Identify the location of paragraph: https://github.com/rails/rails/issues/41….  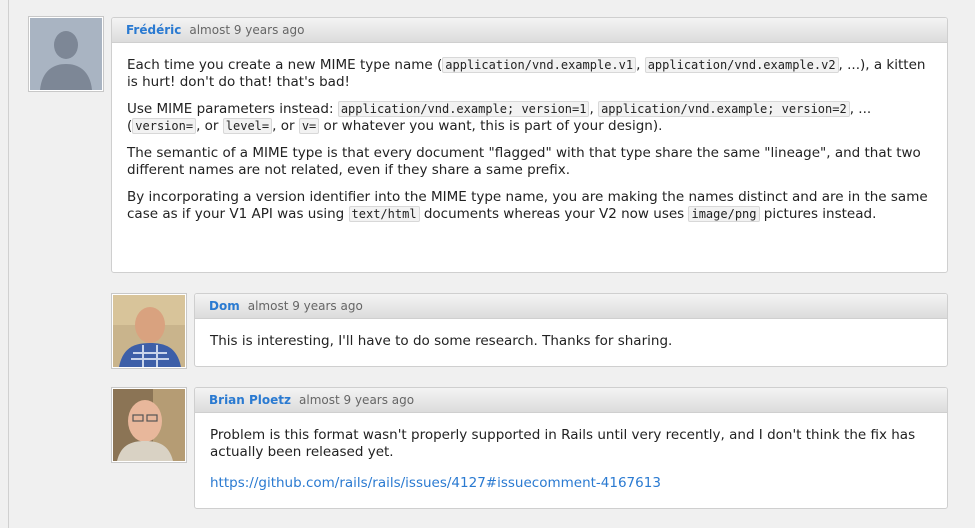
(570, 483).